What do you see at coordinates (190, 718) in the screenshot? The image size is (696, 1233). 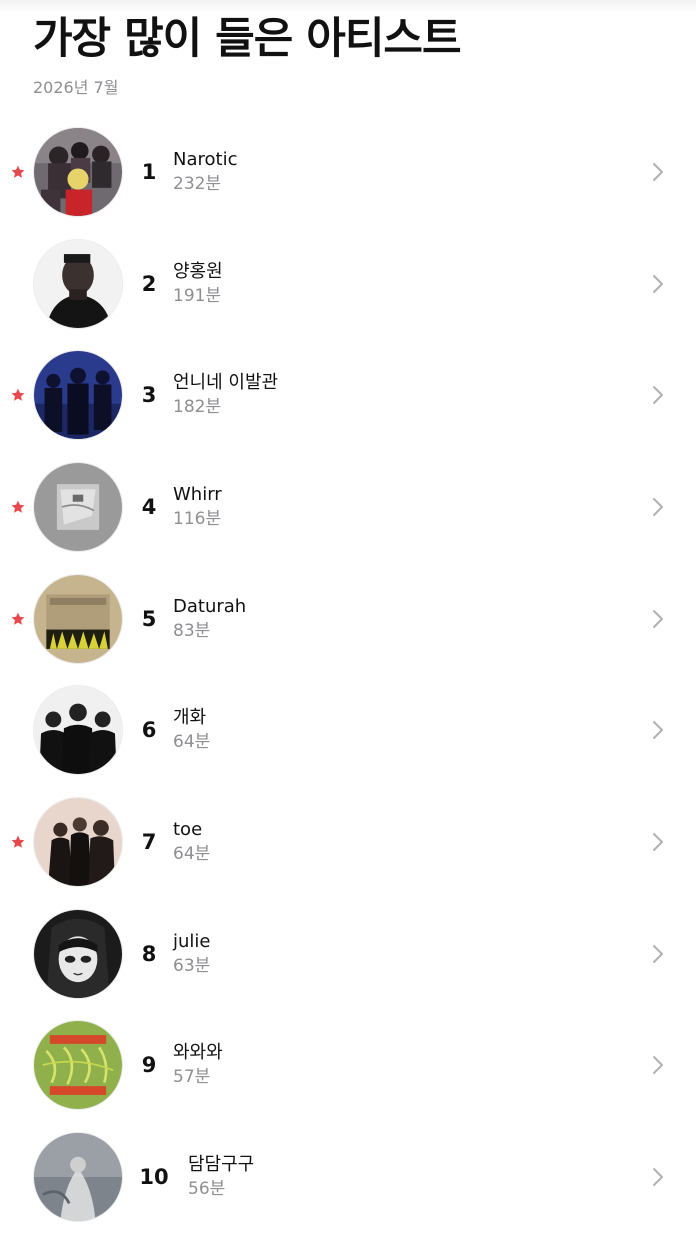 I see `artist-name: 개화` at bounding box center [190, 718].